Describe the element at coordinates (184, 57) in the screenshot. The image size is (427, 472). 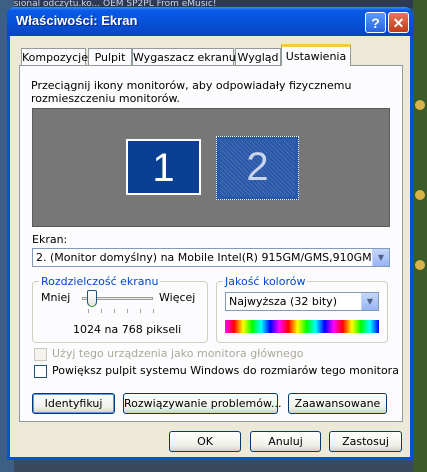
I see `tab-wygaszacz-ekranu: Wygaszacz ekranu` at that location.